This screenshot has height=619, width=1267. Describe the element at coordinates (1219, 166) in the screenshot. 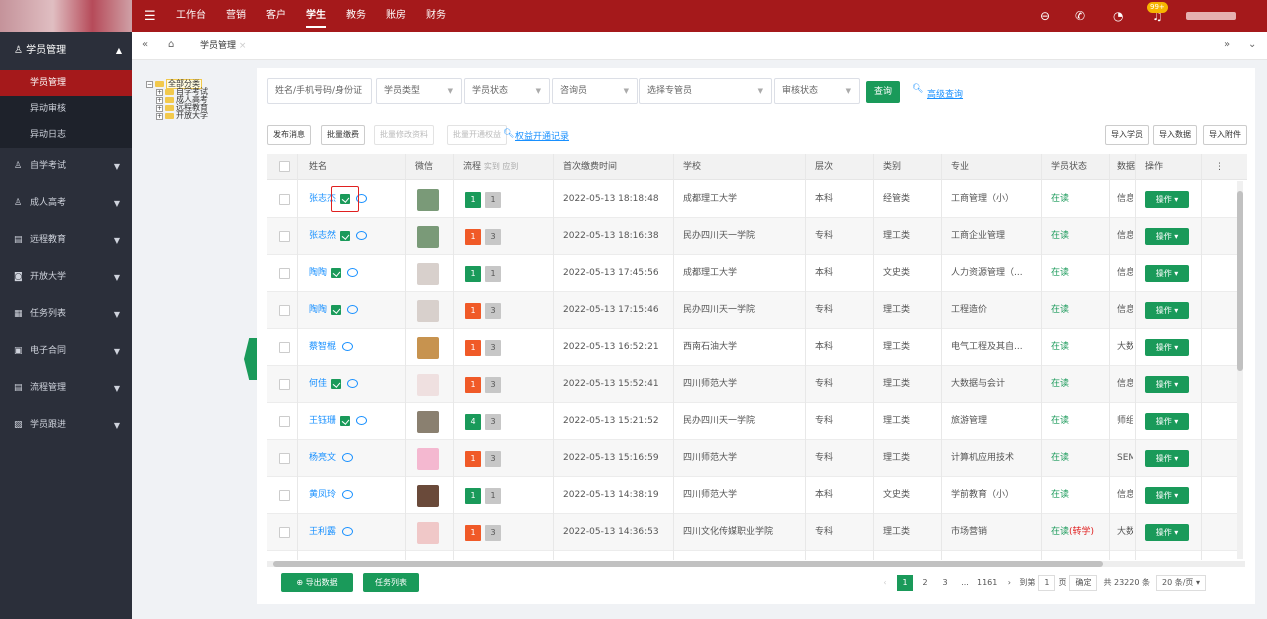

I see `col-settings: ⋮` at that location.